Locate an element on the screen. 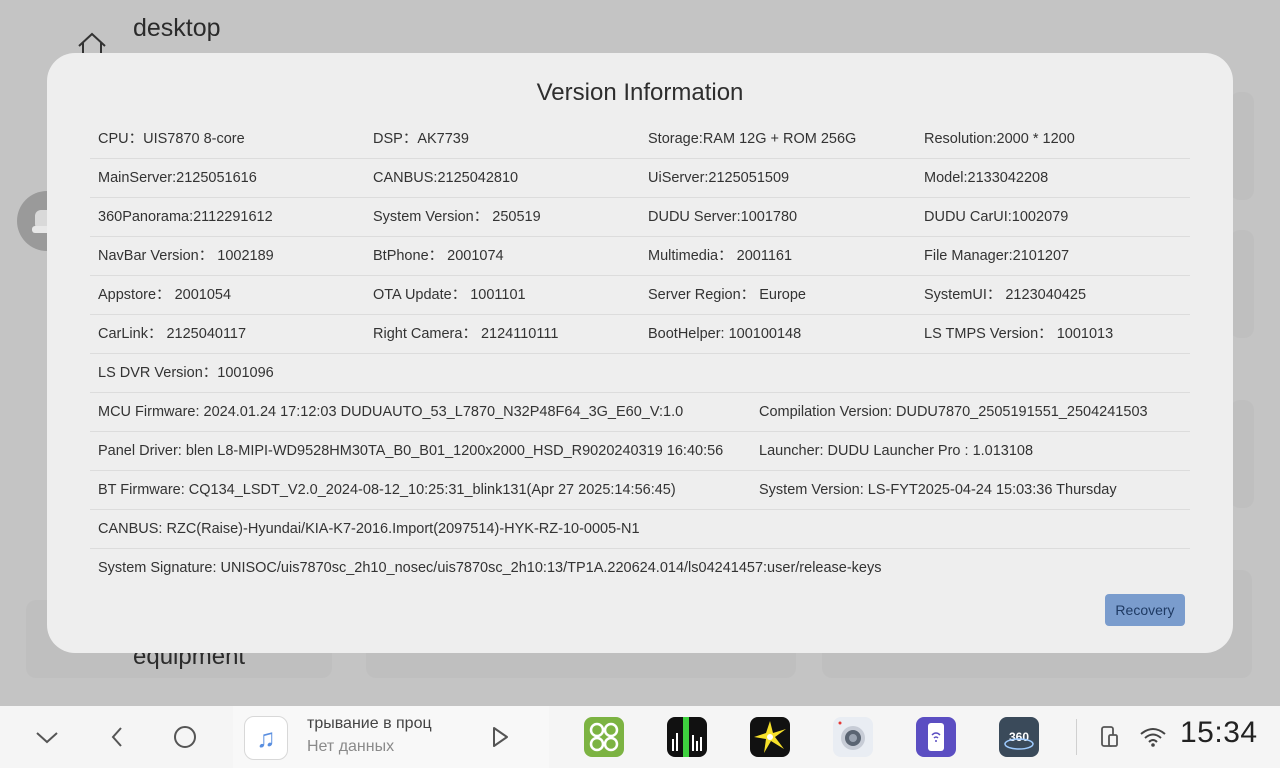  play-icon is located at coordinates (500, 737).